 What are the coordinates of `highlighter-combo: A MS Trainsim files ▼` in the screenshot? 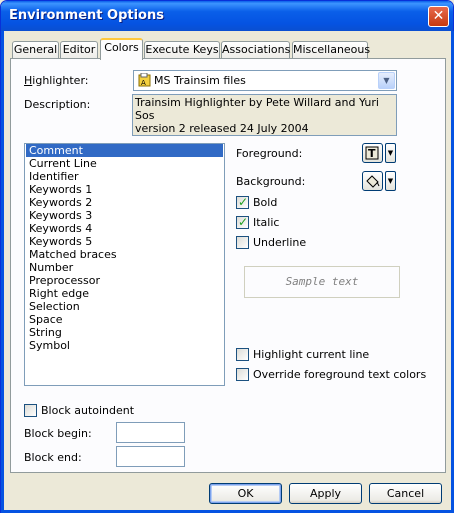 It's located at (265, 80).